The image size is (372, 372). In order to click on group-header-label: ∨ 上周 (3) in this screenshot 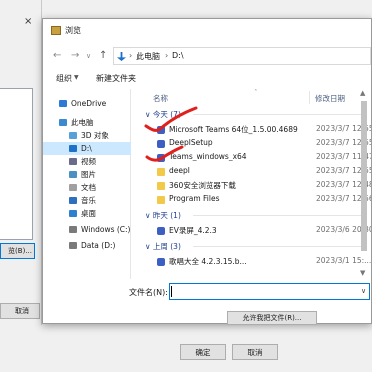, I will do `click(163, 246)`.